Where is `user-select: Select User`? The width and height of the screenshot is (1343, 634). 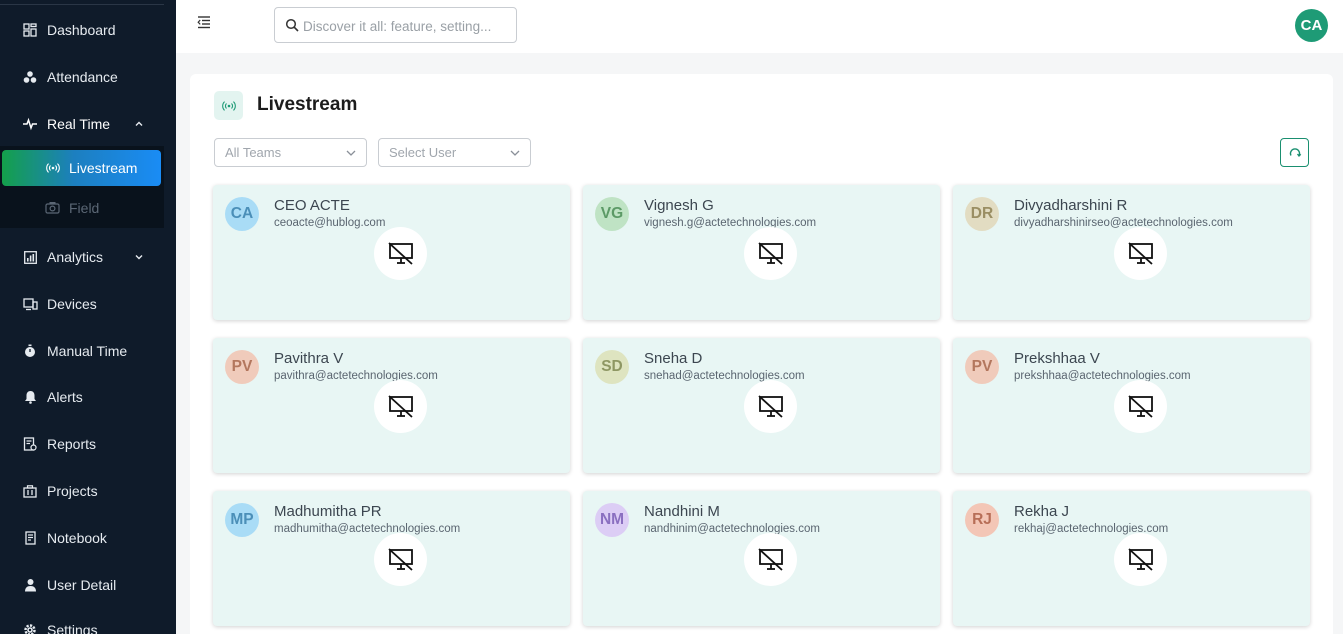
user-select: Select User is located at coordinates (454, 152).